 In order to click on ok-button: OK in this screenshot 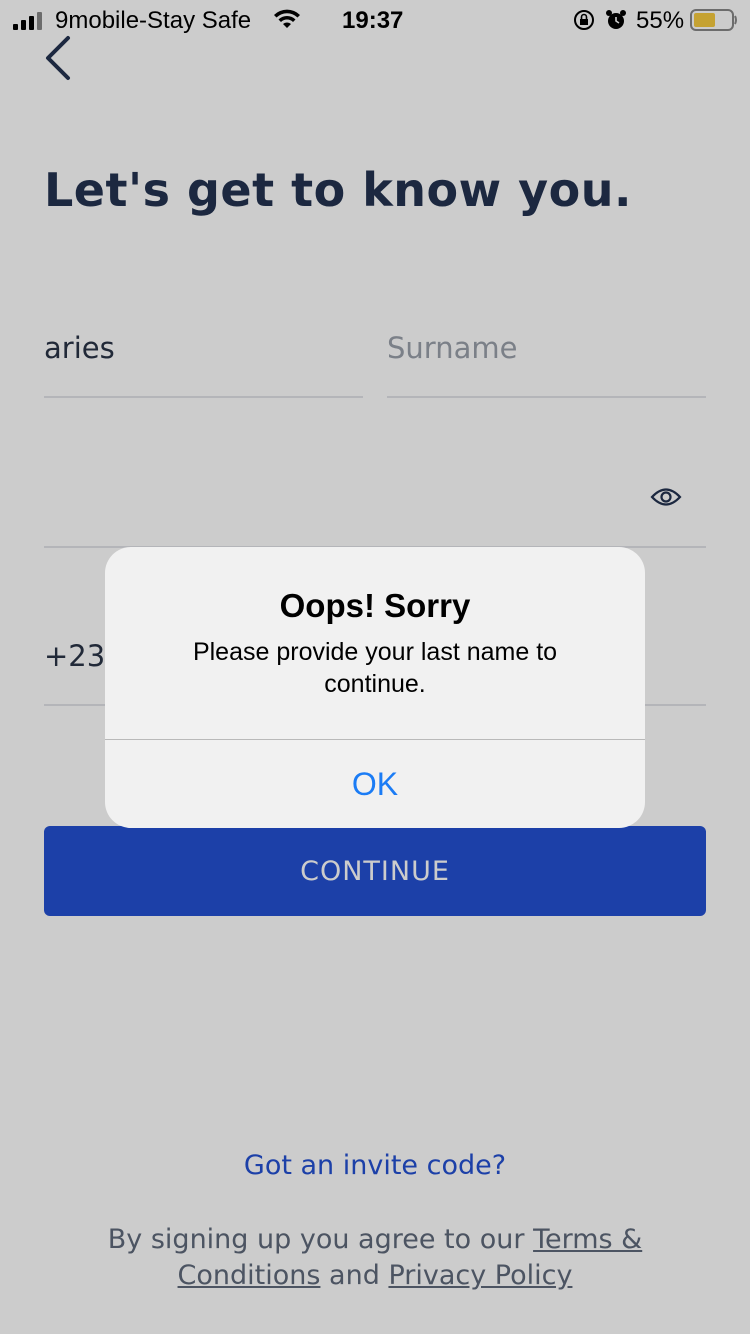, I will do `click(375, 784)`.